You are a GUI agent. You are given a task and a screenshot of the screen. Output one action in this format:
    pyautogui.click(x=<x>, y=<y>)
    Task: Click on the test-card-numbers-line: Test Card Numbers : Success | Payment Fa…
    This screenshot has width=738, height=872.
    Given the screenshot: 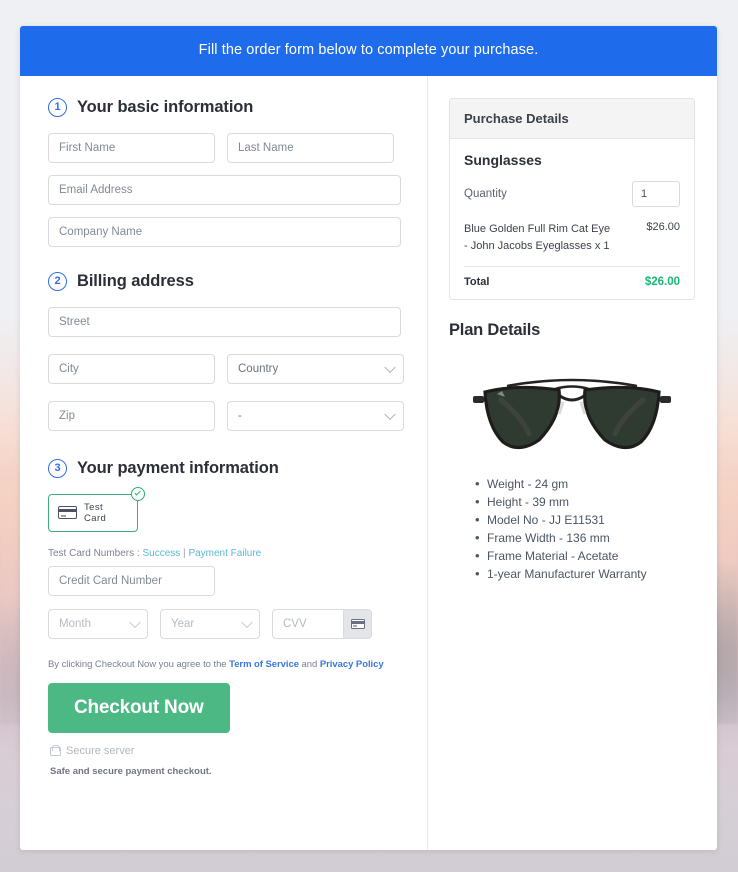 What is the action you would take?
    pyautogui.click(x=224, y=553)
    